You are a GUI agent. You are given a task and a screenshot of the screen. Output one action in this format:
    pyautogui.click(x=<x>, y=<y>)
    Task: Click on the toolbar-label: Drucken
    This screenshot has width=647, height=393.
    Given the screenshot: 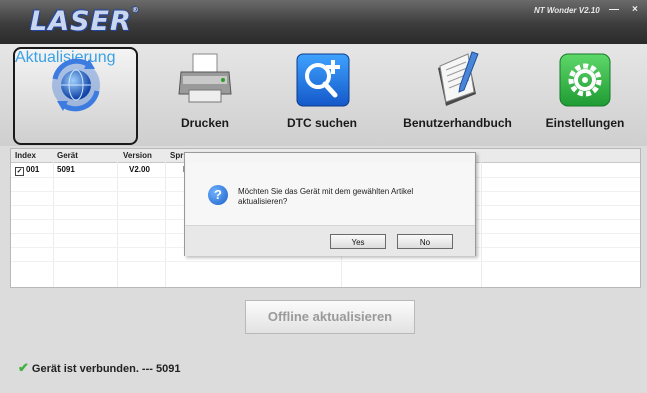 What is the action you would take?
    pyautogui.click(x=205, y=123)
    